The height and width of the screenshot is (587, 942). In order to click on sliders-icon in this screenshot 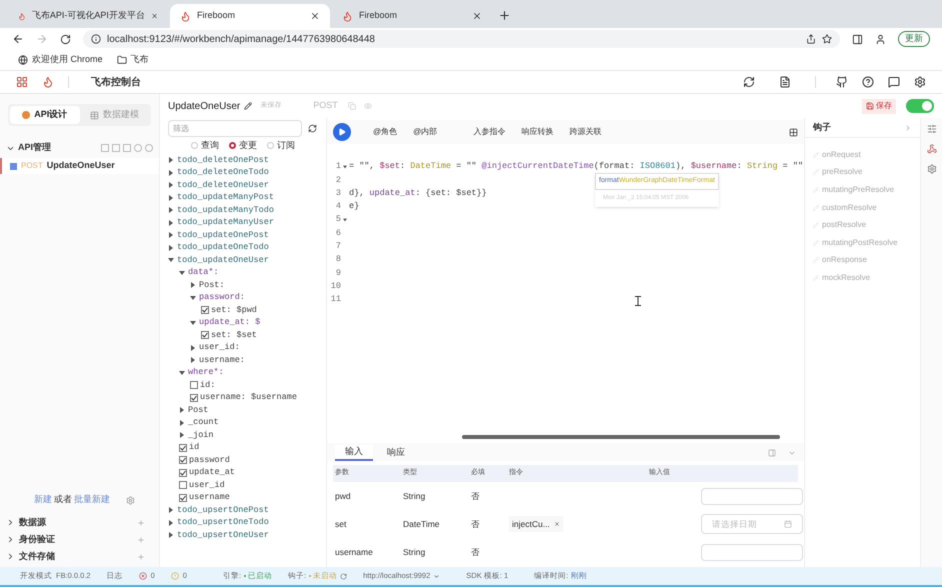, I will do `click(931, 129)`.